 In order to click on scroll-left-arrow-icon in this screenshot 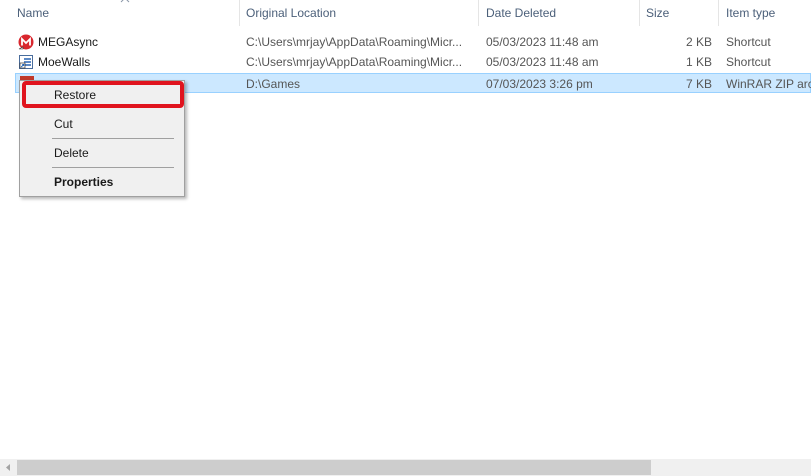, I will do `click(8, 467)`.